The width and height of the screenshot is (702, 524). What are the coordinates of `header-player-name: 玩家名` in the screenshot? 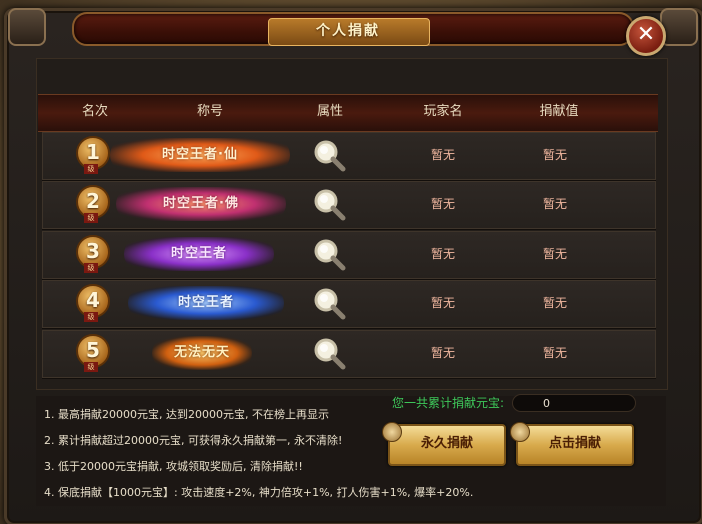 It's located at (443, 111).